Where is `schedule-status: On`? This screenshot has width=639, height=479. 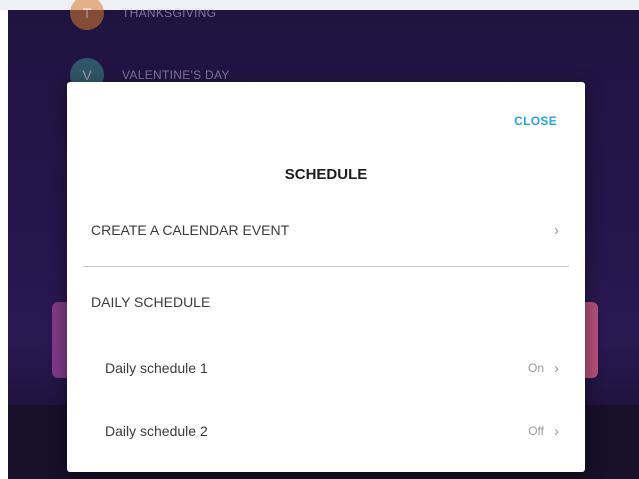 schedule-status: On is located at coordinates (535, 368).